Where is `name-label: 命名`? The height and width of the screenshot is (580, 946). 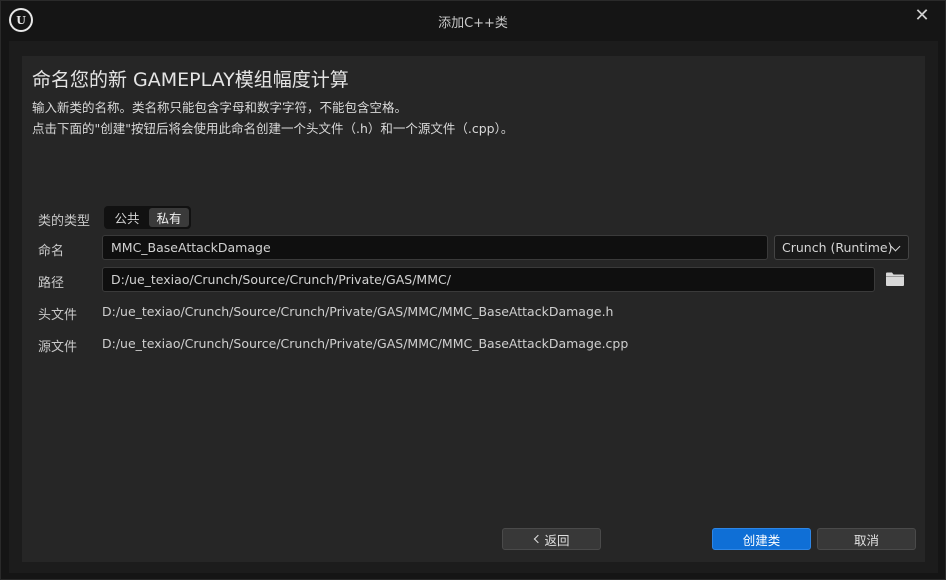
name-label: 命名 is located at coordinates (51, 251).